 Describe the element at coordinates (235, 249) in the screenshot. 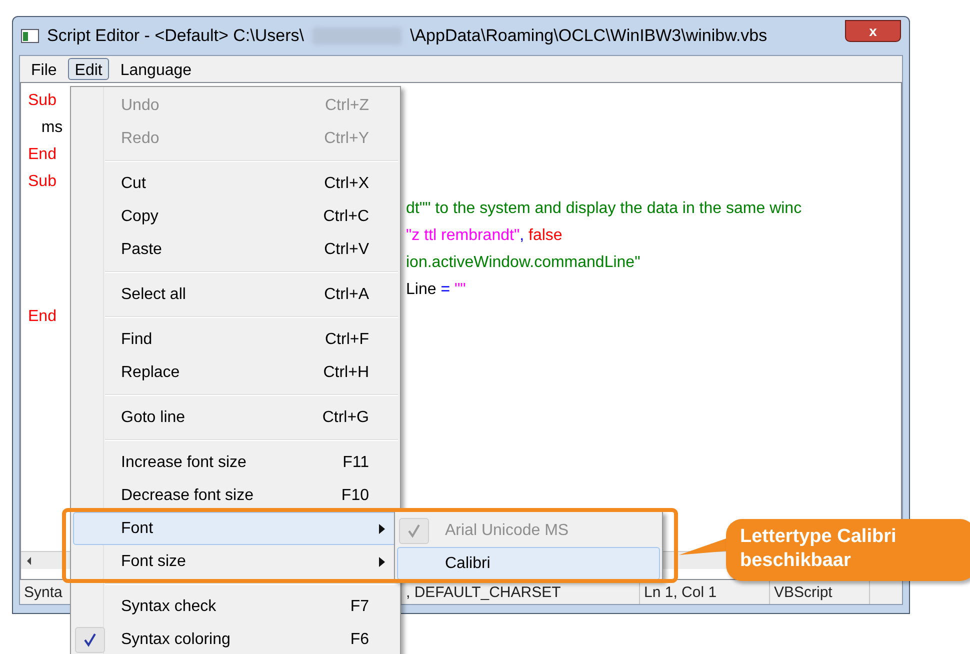

I see `menu-item: Paste Ctrl+V` at that location.